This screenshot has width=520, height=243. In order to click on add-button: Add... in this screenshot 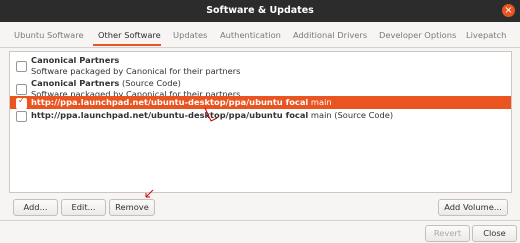, I will do `click(35, 207)`.